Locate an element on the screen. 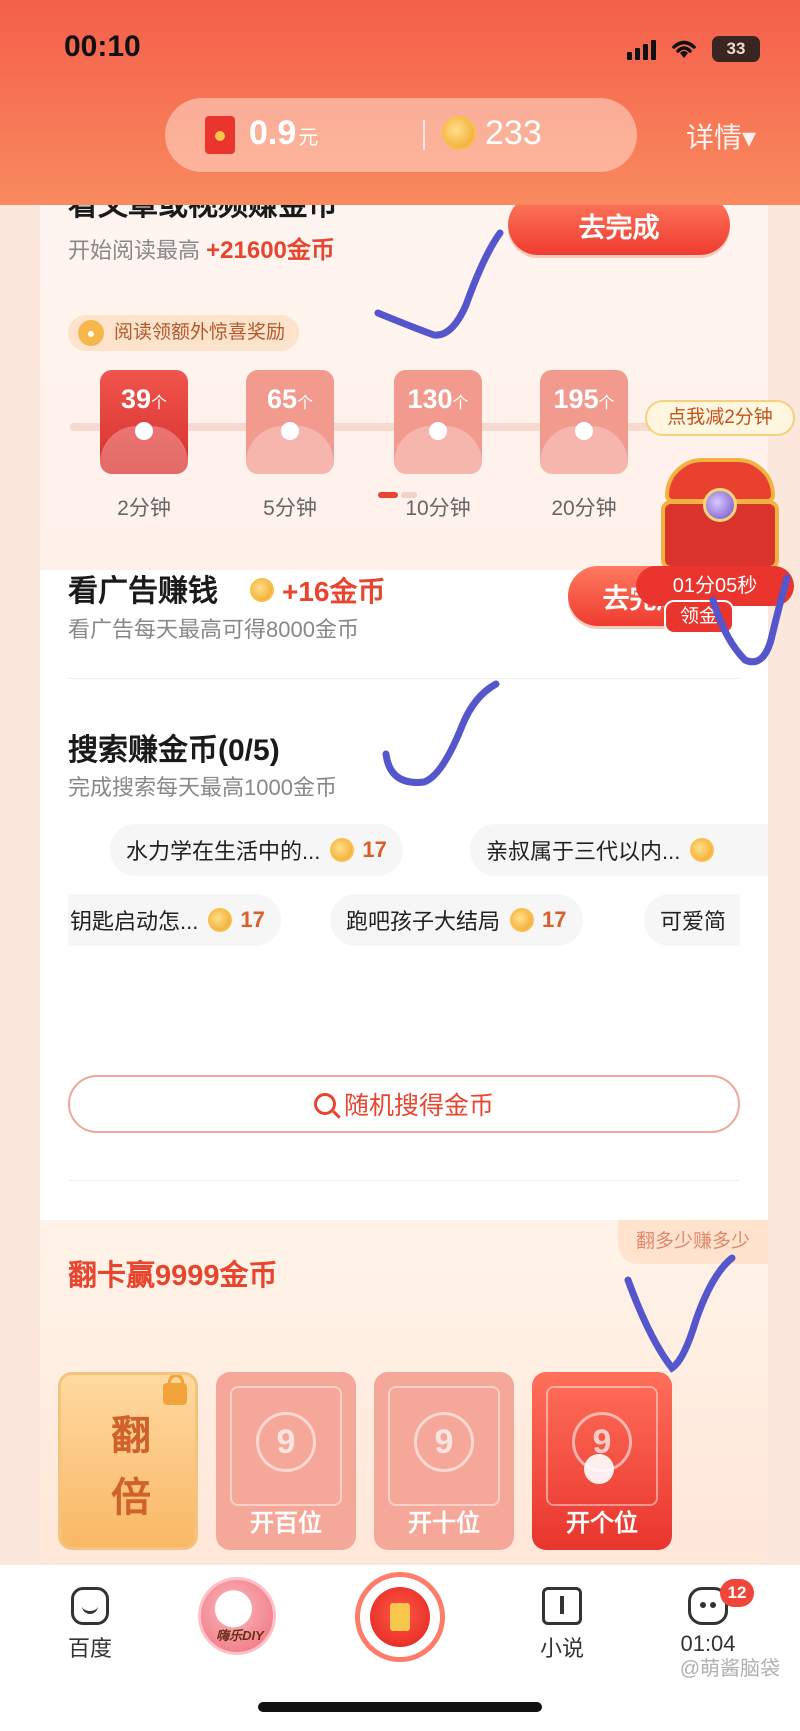  lock-icon is located at coordinates (175, 1390).